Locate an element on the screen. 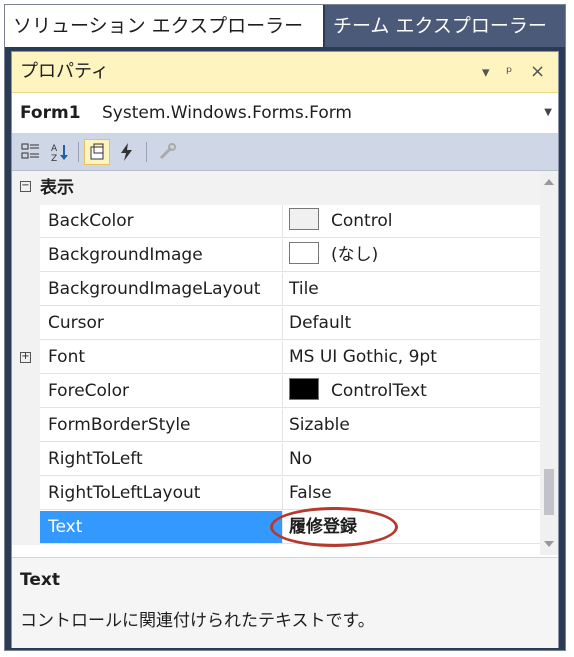 The height and width of the screenshot is (657, 574). object-selector: Form1 System.Windows.Forms.Form ▼ is located at coordinates (285, 113).